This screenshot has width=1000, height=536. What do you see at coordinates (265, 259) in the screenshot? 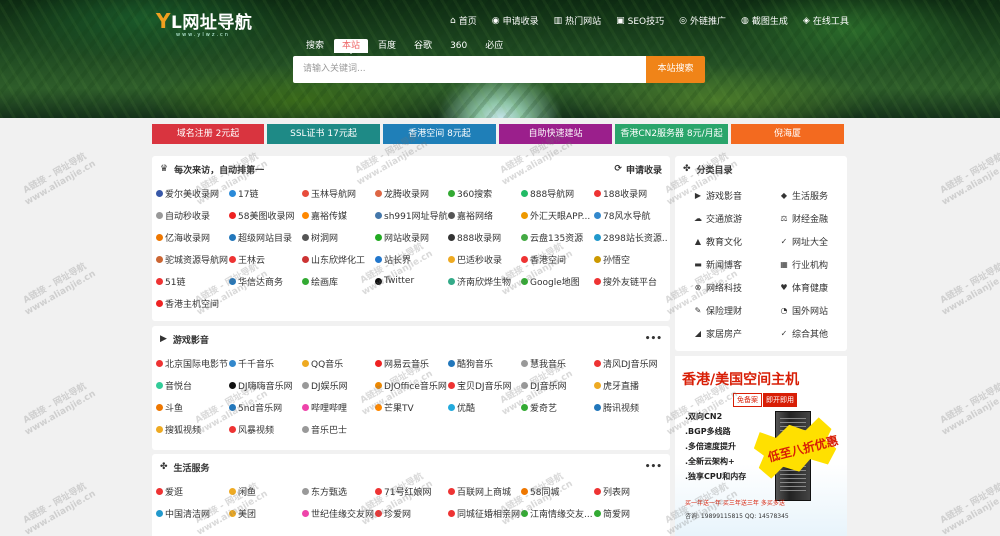
I see `site-link: 王林云` at bounding box center [265, 259].